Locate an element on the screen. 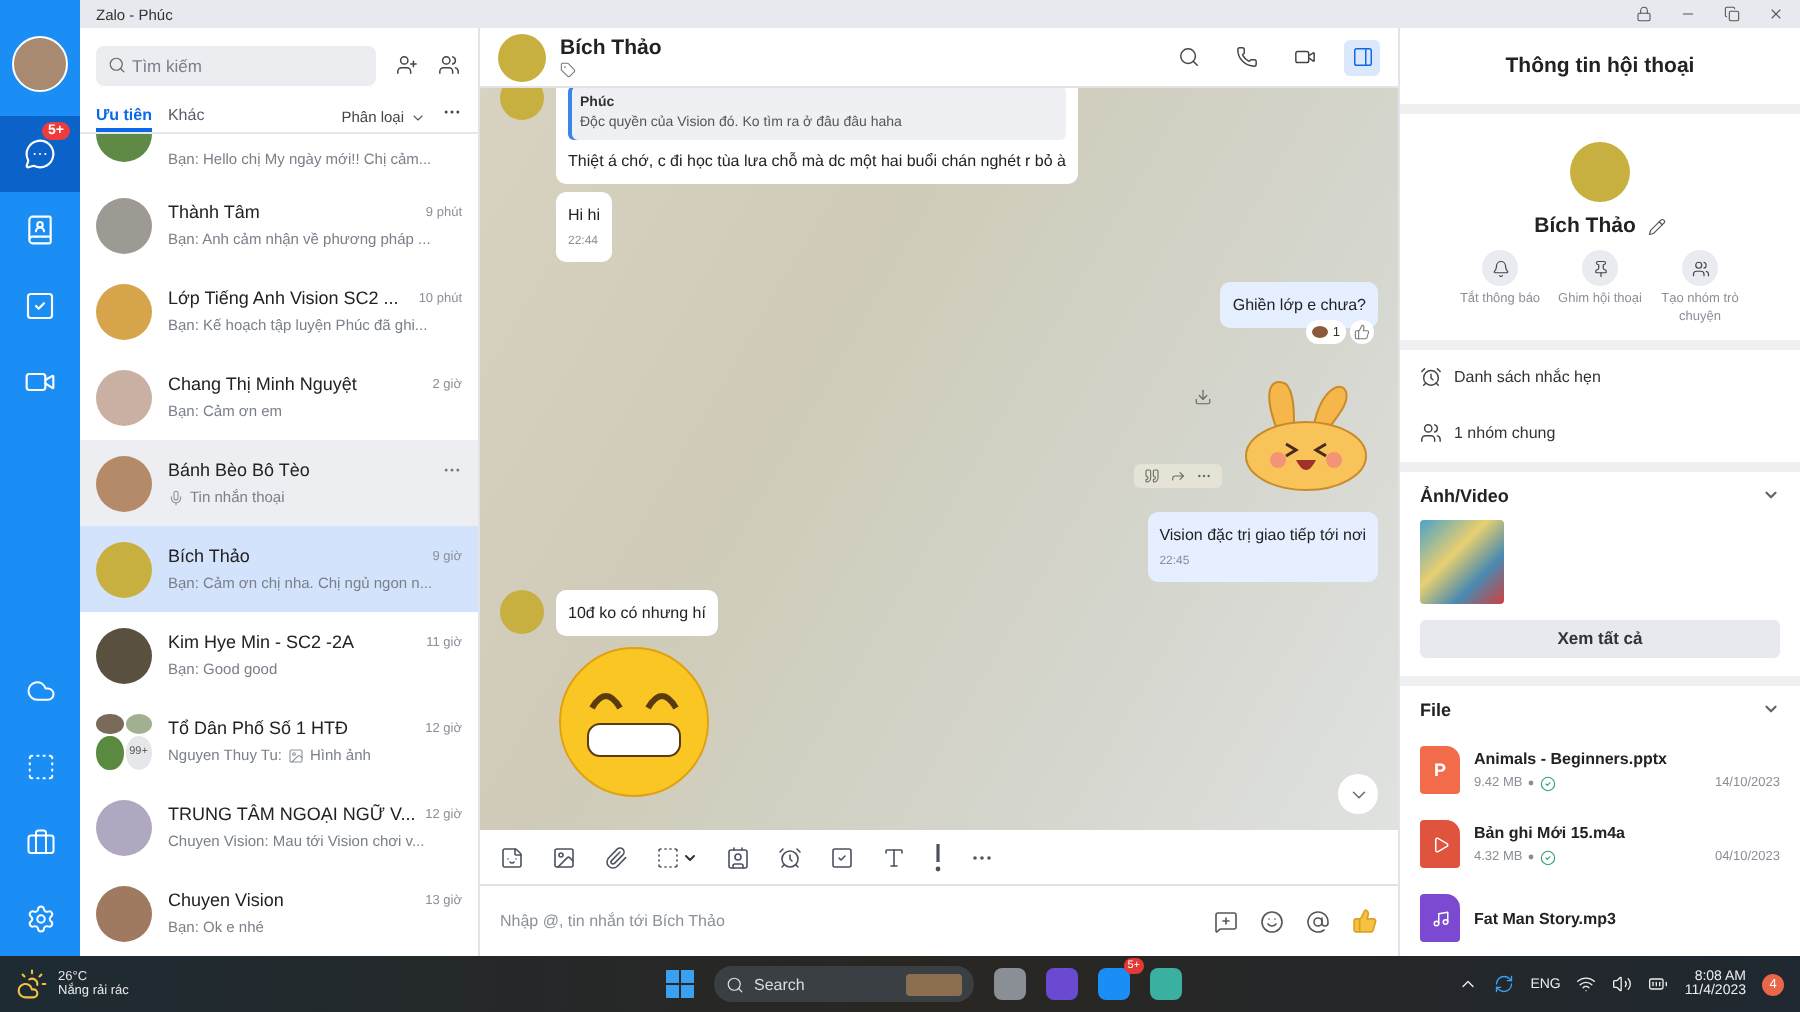 The height and width of the screenshot is (1012, 1800). quote-icon is located at coordinates (1152, 476).